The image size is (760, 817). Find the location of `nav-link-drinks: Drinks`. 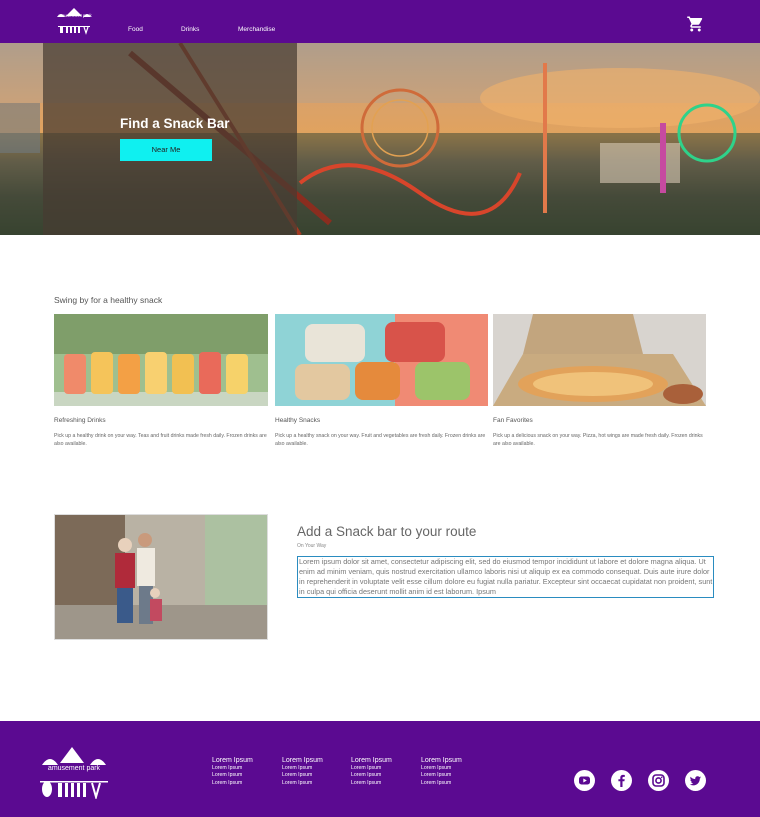

nav-link-drinks: Drinks is located at coordinates (190, 29).